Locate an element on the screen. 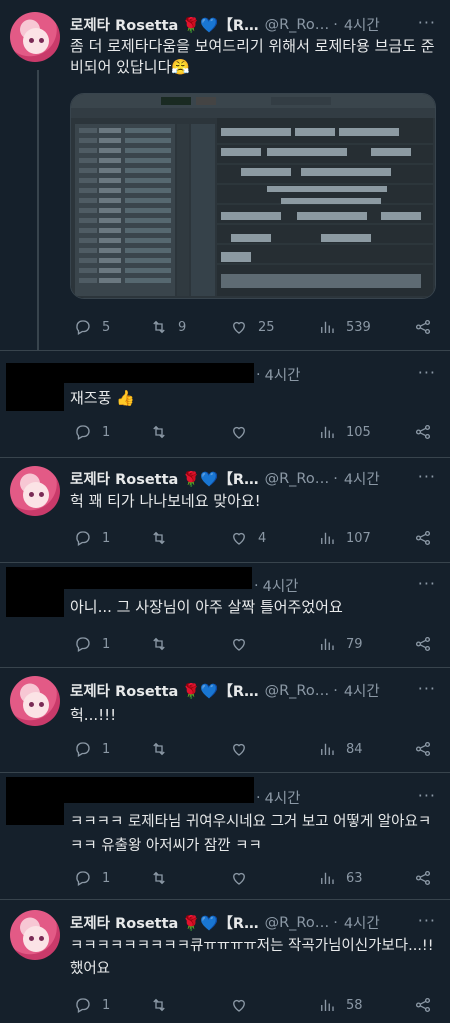 The width and height of the screenshot is (450, 1023). tweet: · 4시간 ··· 아니... 그 사장님이 아주 살짝 틀어주었어요 1 79 is located at coordinates (225, 615).